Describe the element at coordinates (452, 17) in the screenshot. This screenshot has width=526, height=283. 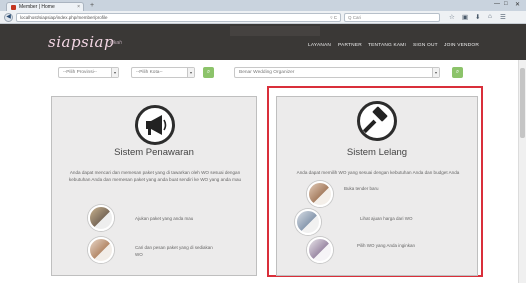
I see `star-icon: ☆` at that location.